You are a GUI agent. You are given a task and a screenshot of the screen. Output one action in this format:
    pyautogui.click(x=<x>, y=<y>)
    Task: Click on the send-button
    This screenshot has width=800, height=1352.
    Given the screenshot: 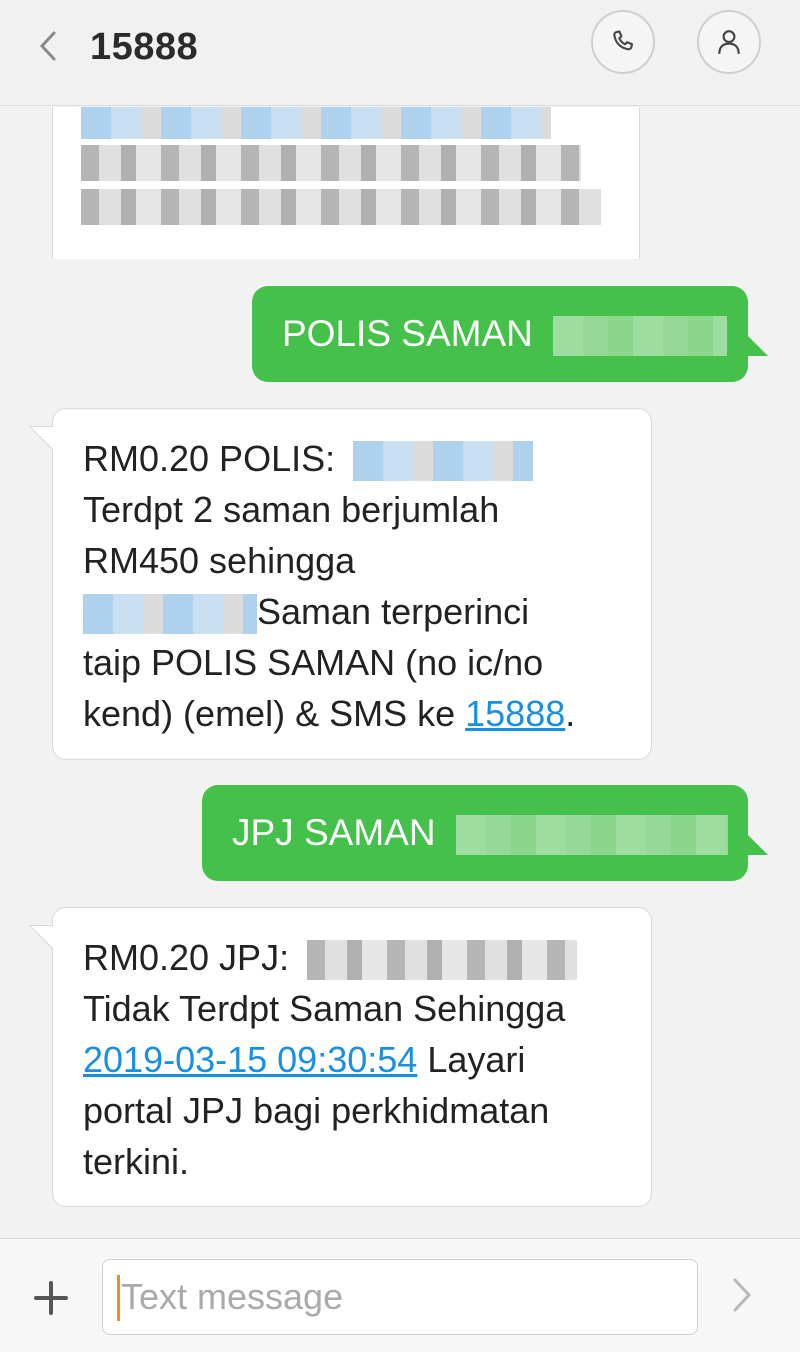 What is the action you would take?
    pyautogui.click(x=750, y=1297)
    